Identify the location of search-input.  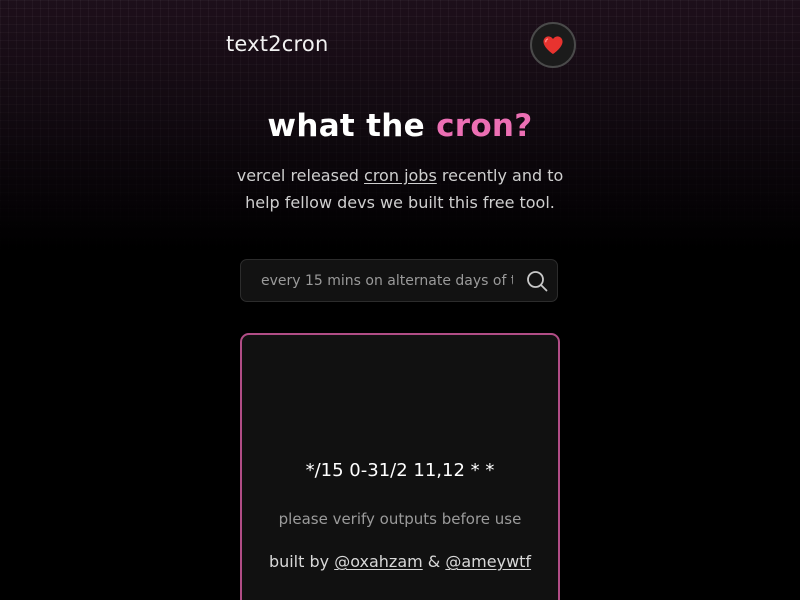
(387, 280).